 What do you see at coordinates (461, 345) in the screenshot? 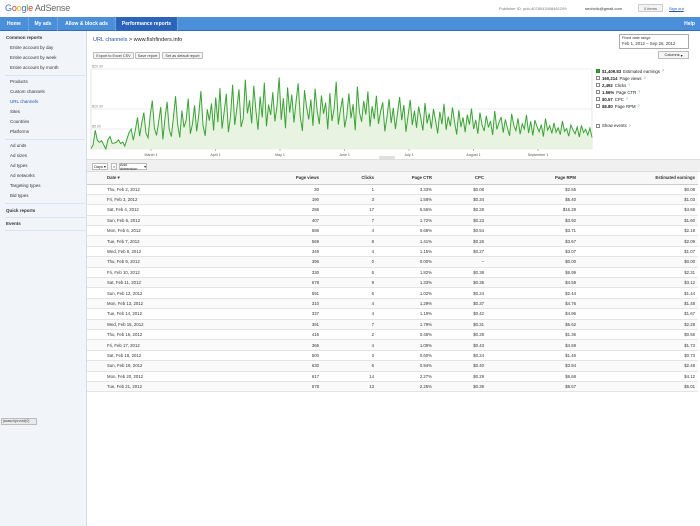
I see `cell-cpc: $0.43` at bounding box center [461, 345].